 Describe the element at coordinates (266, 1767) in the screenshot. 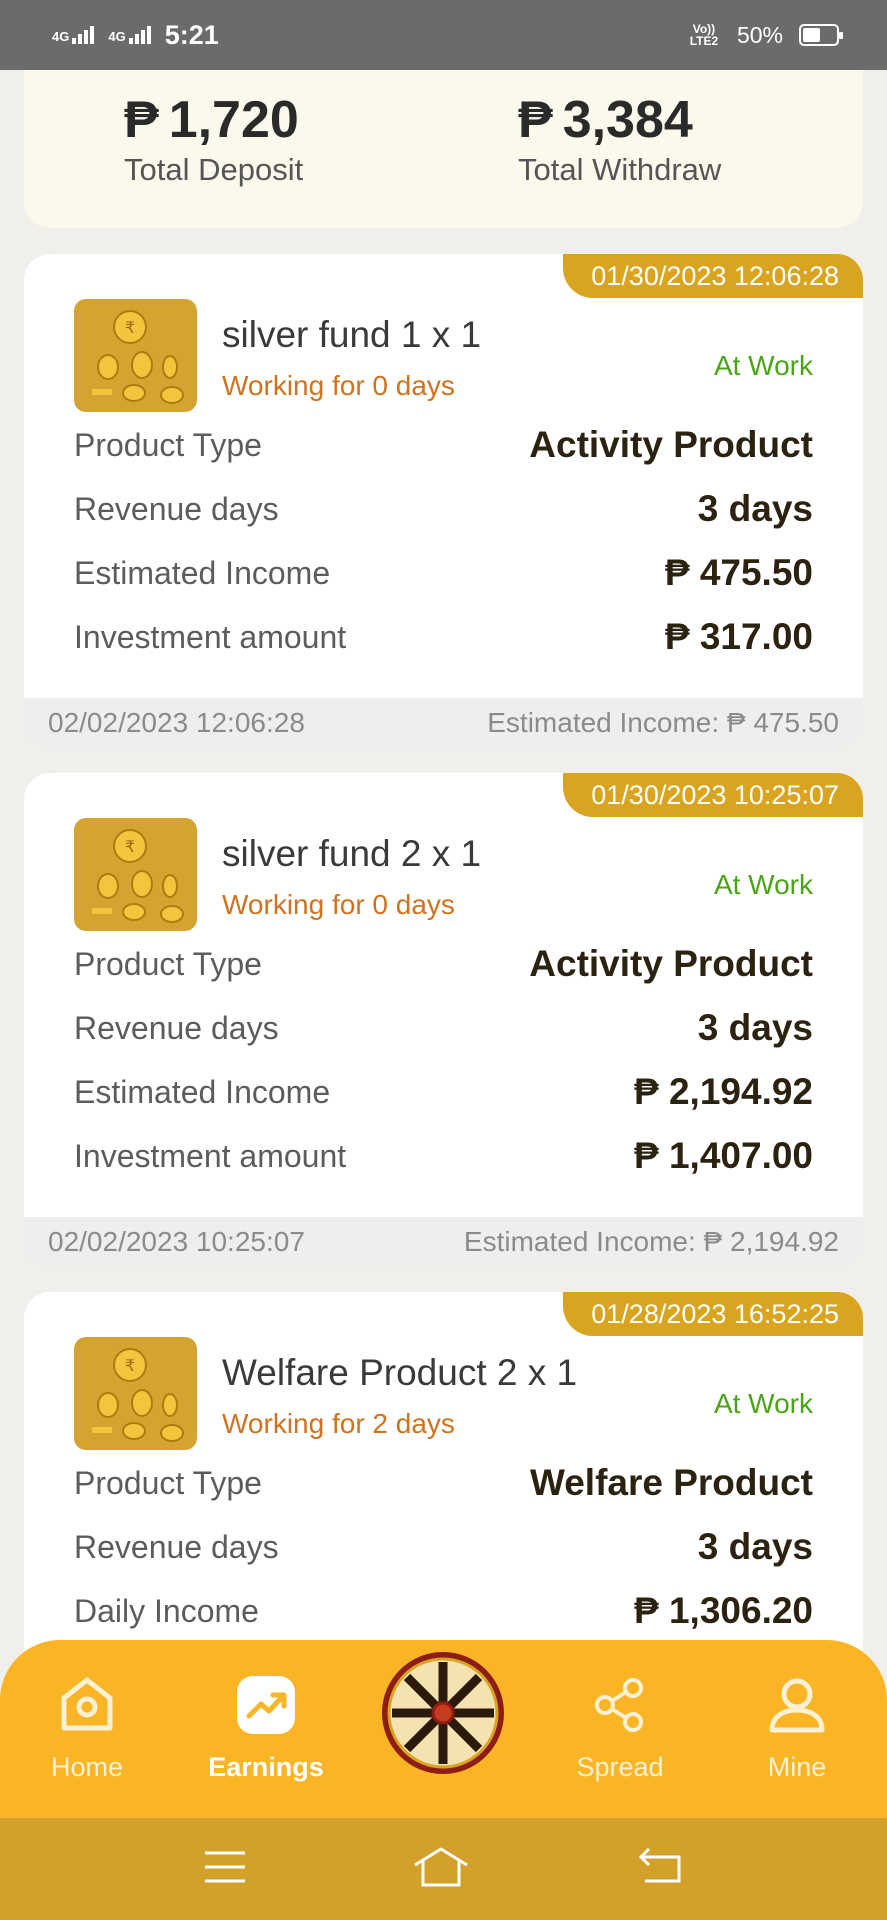

I see `tab-label: Earnings` at that location.